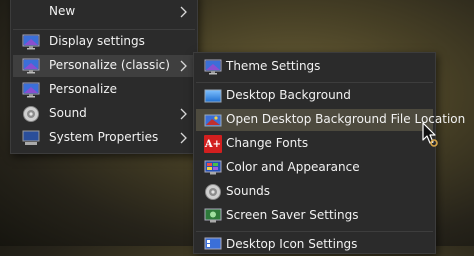 The width and height of the screenshot is (474, 256). I want to click on submenu-item-theme-settings: Theme Settings, so click(314, 67).